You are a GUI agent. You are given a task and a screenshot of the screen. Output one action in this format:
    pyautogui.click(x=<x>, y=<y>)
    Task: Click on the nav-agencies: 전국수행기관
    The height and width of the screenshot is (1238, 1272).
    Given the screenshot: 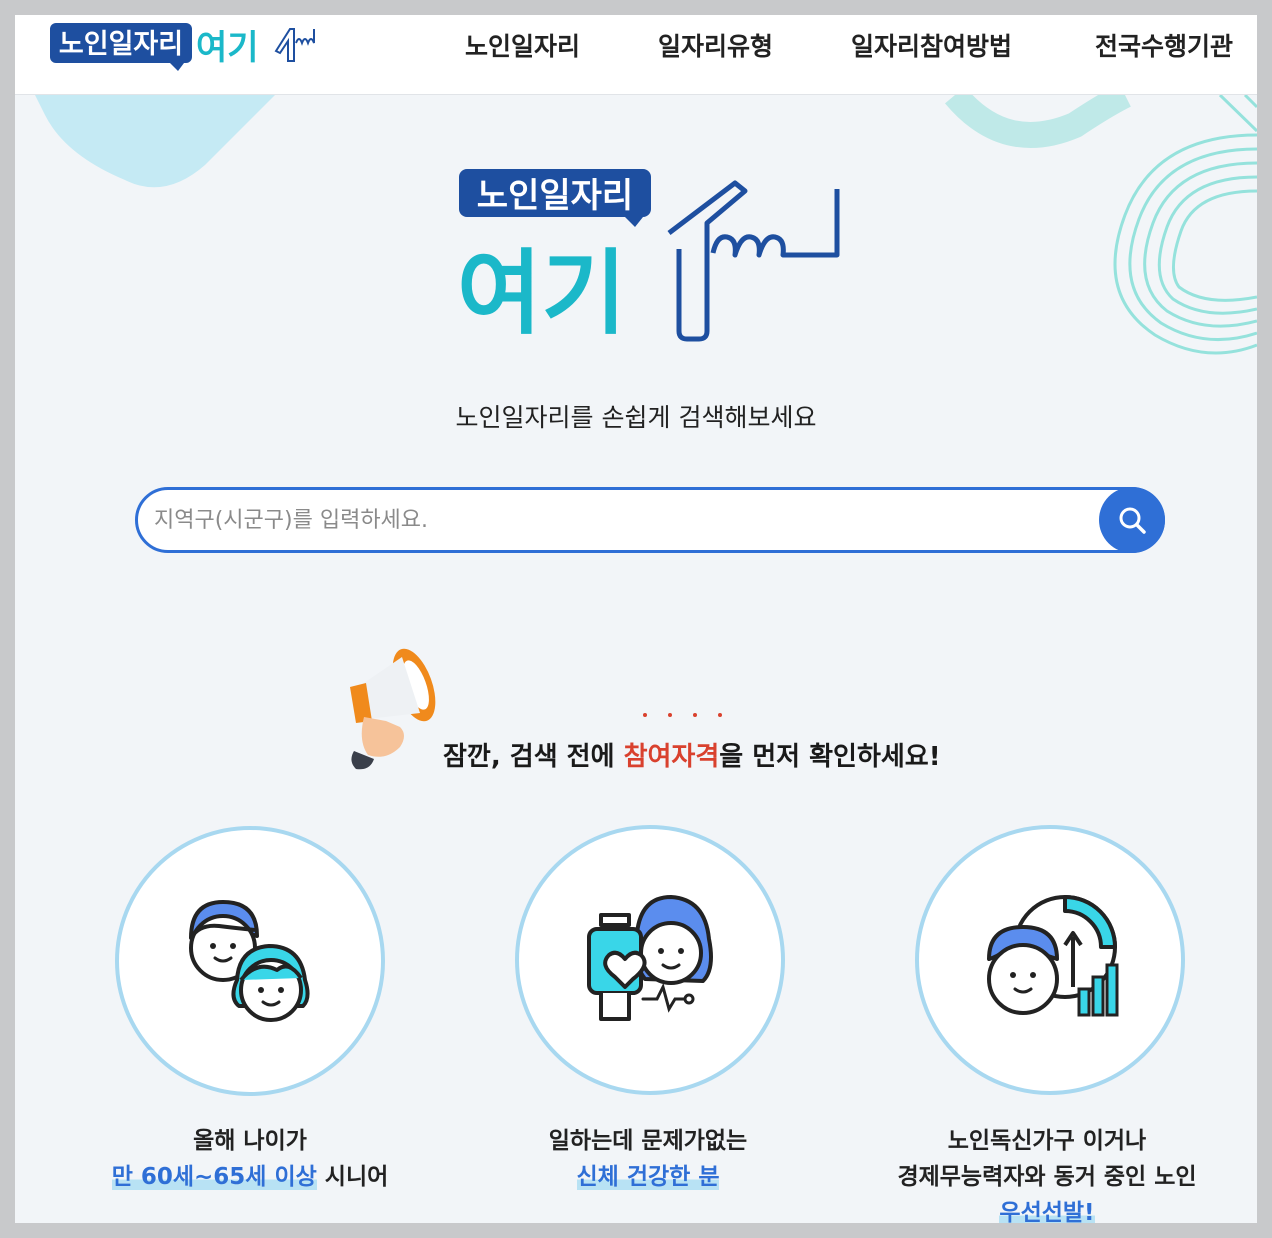 What is the action you would take?
    pyautogui.click(x=1164, y=45)
    